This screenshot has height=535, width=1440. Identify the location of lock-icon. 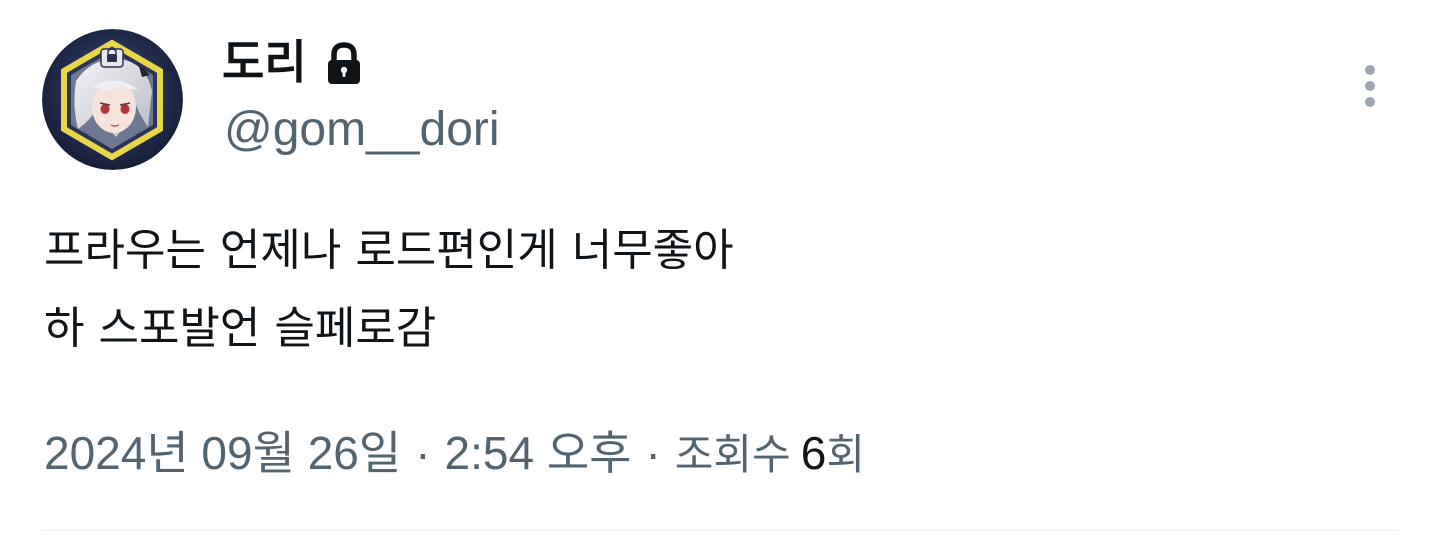
(343, 63).